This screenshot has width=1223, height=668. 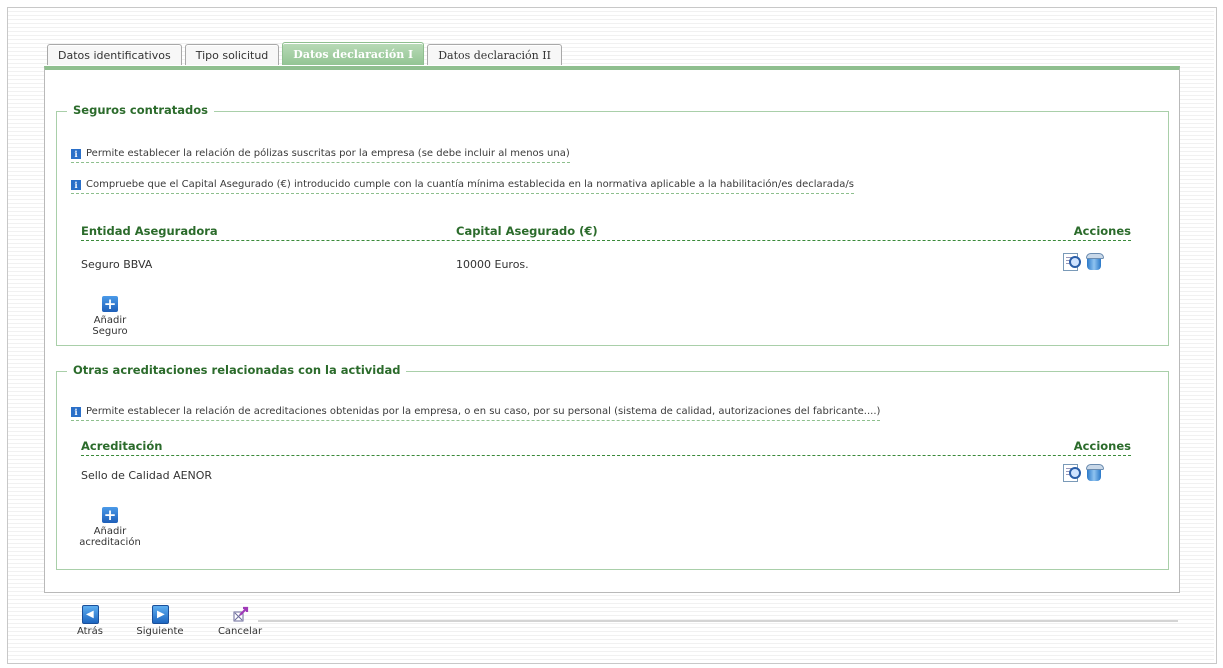 I want to click on cancel-icon, so click(x=240, y=614).